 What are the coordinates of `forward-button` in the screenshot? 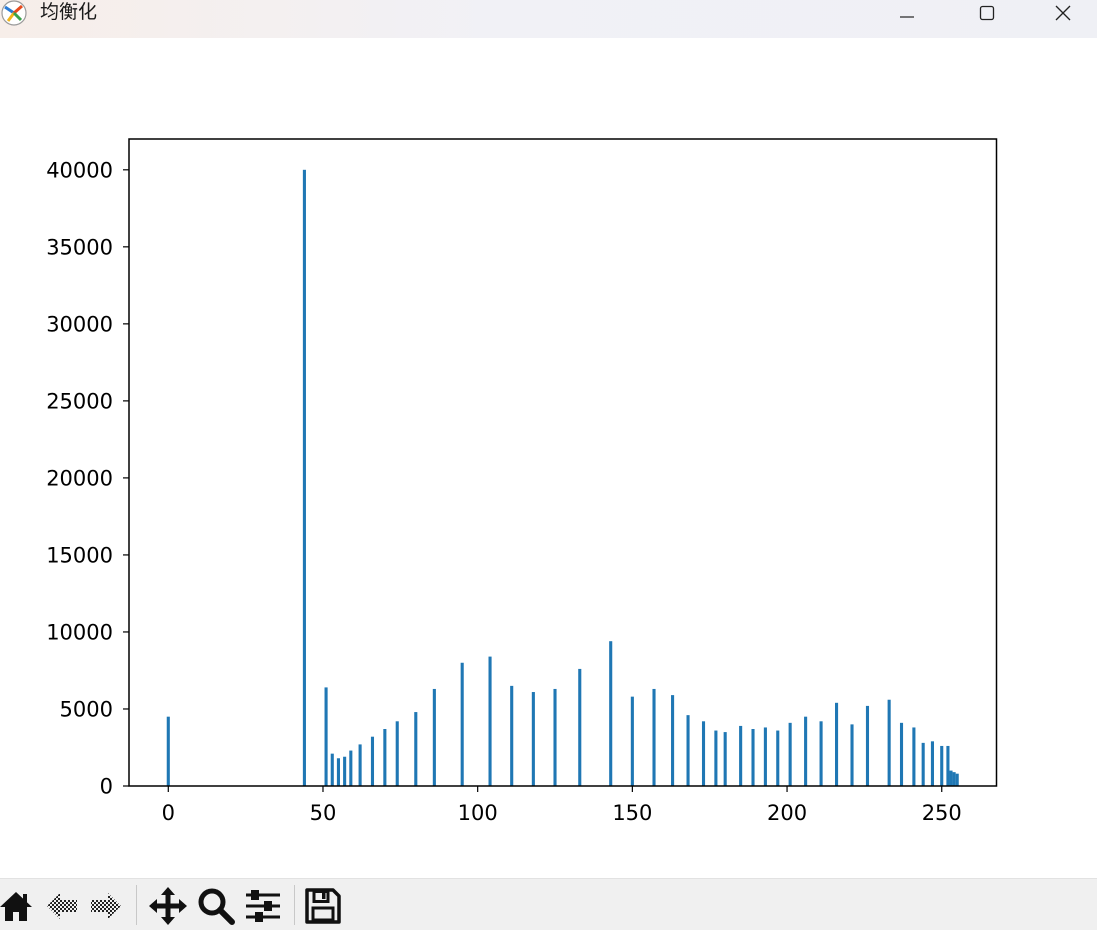 It's located at (106, 906).